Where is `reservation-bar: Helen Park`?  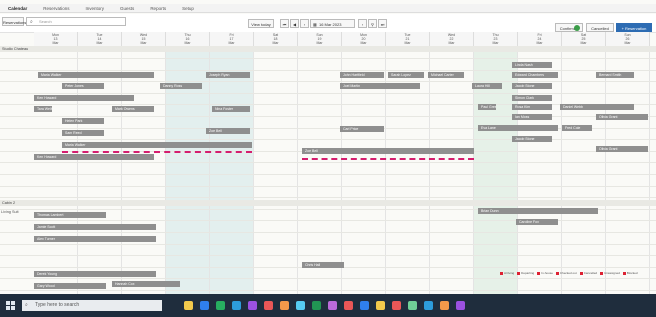
reservation-bar: Helen Park is located at coordinates (83, 121).